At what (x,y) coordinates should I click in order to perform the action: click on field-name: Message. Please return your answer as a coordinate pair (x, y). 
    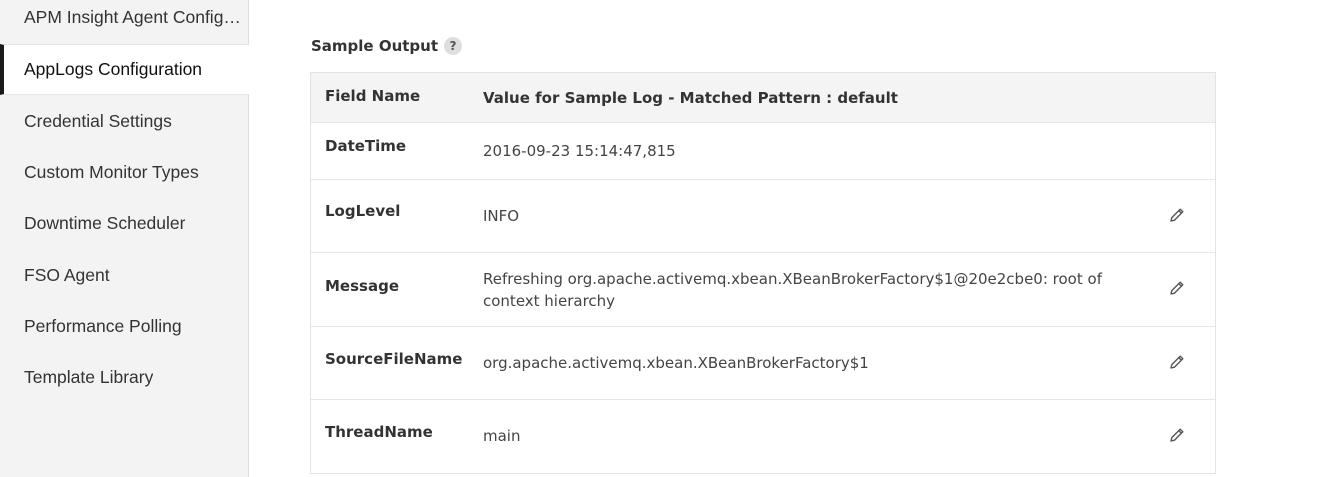
    Looking at the image, I should click on (362, 286).